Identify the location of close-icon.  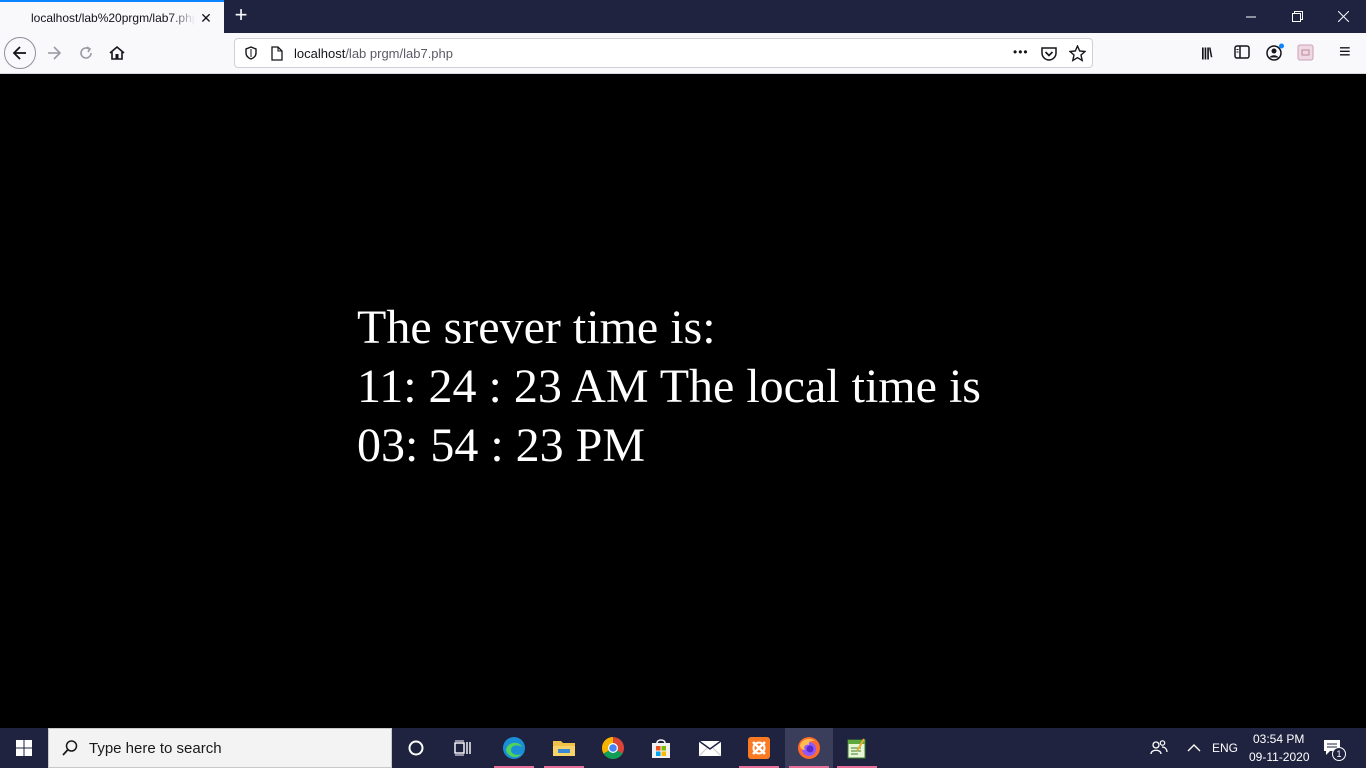
(1343, 16).